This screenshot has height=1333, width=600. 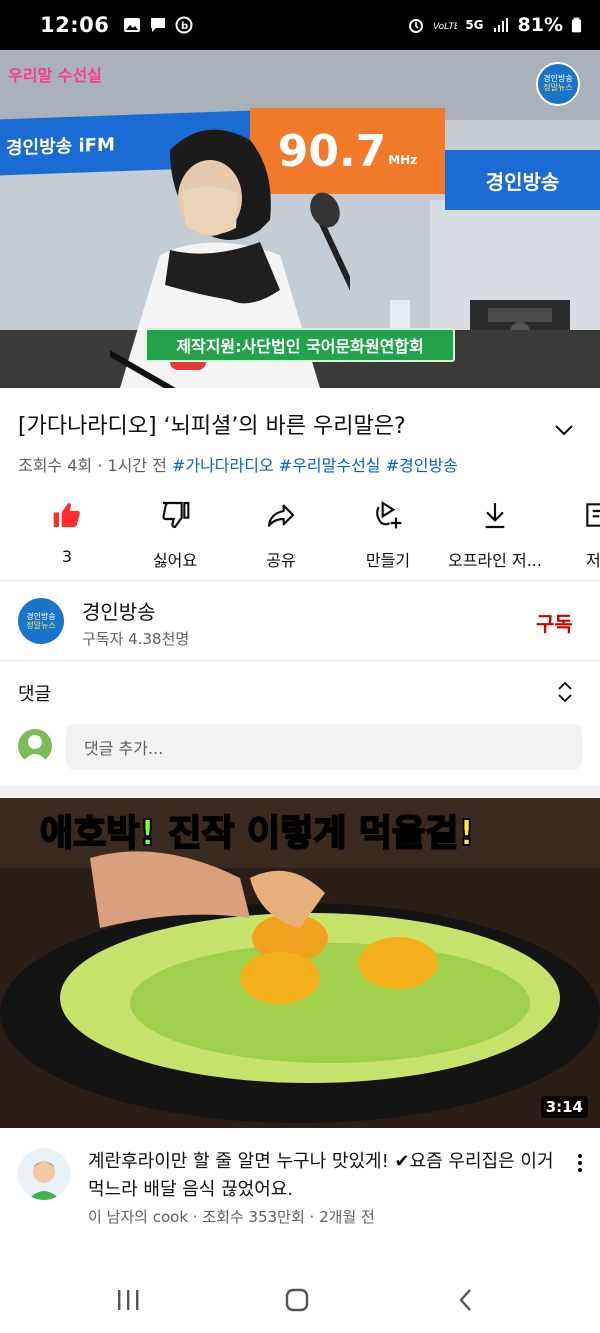 What do you see at coordinates (281, 533) in the screenshot?
I see `share-button: 공유` at bounding box center [281, 533].